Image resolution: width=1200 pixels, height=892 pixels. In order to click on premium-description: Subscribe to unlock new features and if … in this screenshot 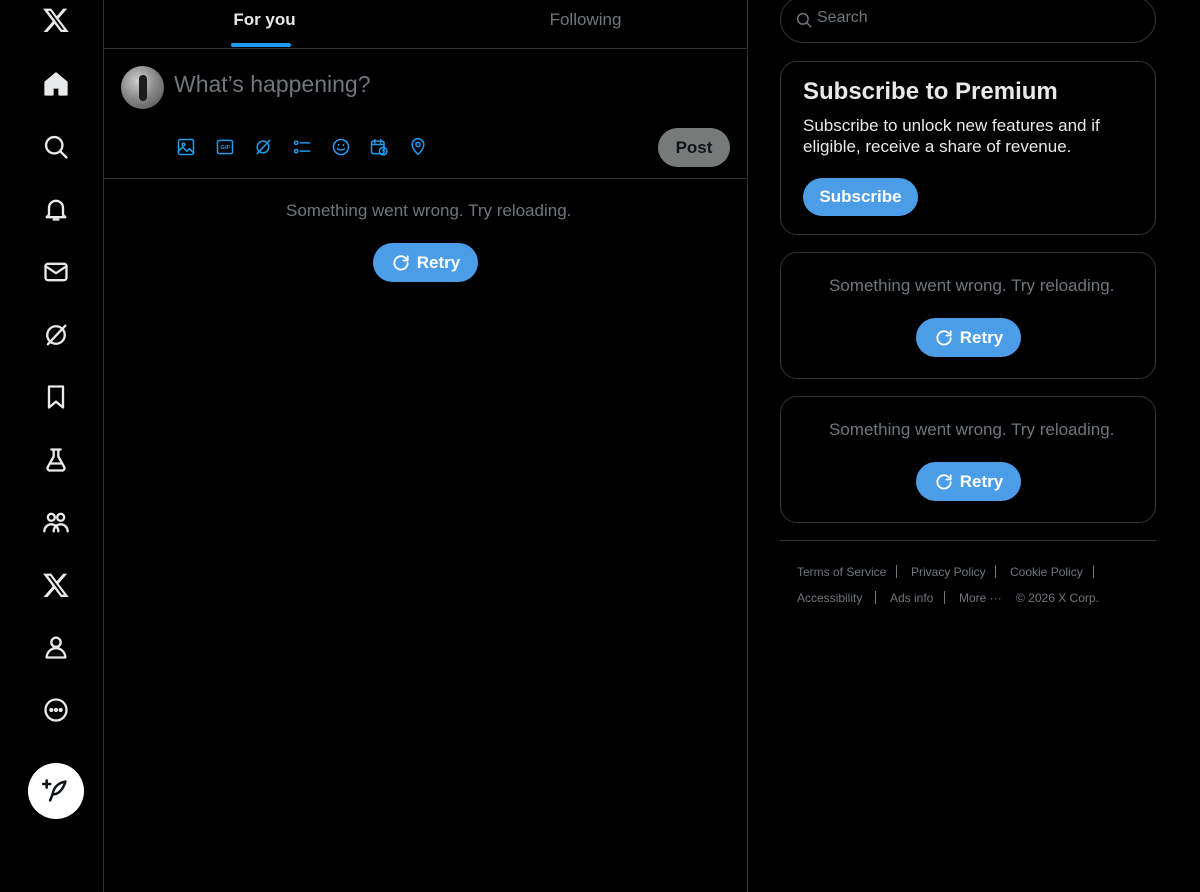, I will do `click(951, 136)`.